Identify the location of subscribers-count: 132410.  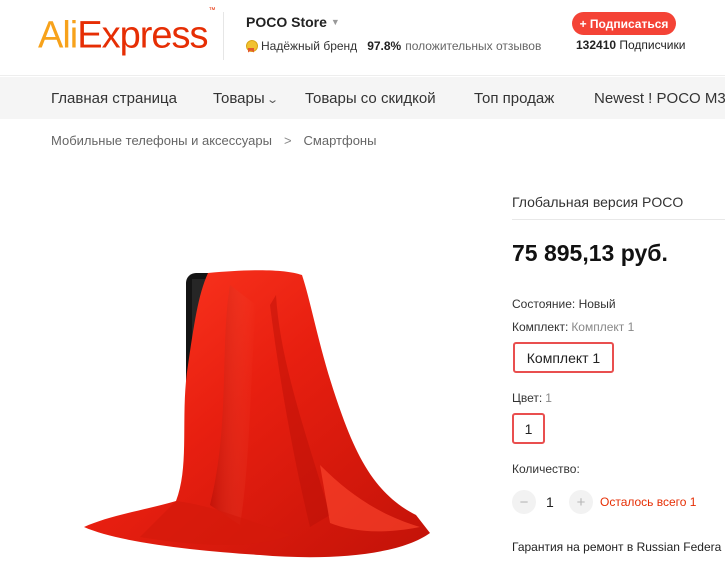
(596, 45).